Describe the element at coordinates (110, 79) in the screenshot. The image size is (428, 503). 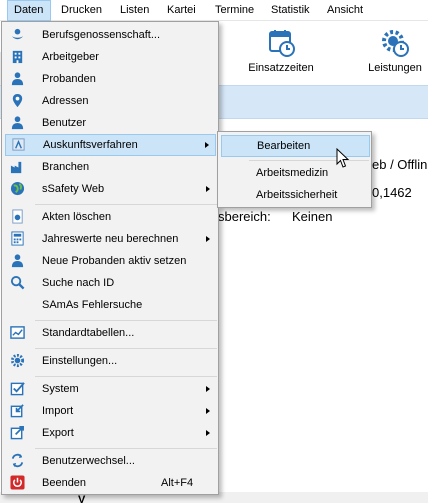
I see `menu-item-probanden: Probanden` at that location.